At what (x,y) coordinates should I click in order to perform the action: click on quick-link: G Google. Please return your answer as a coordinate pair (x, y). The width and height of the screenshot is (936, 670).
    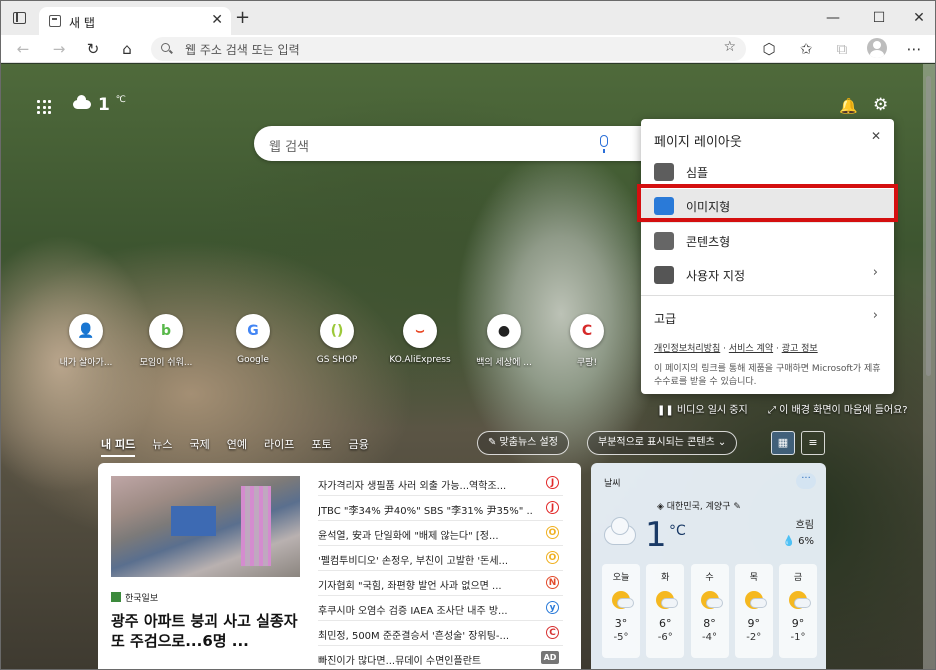
    Looking at the image, I should click on (253, 339).